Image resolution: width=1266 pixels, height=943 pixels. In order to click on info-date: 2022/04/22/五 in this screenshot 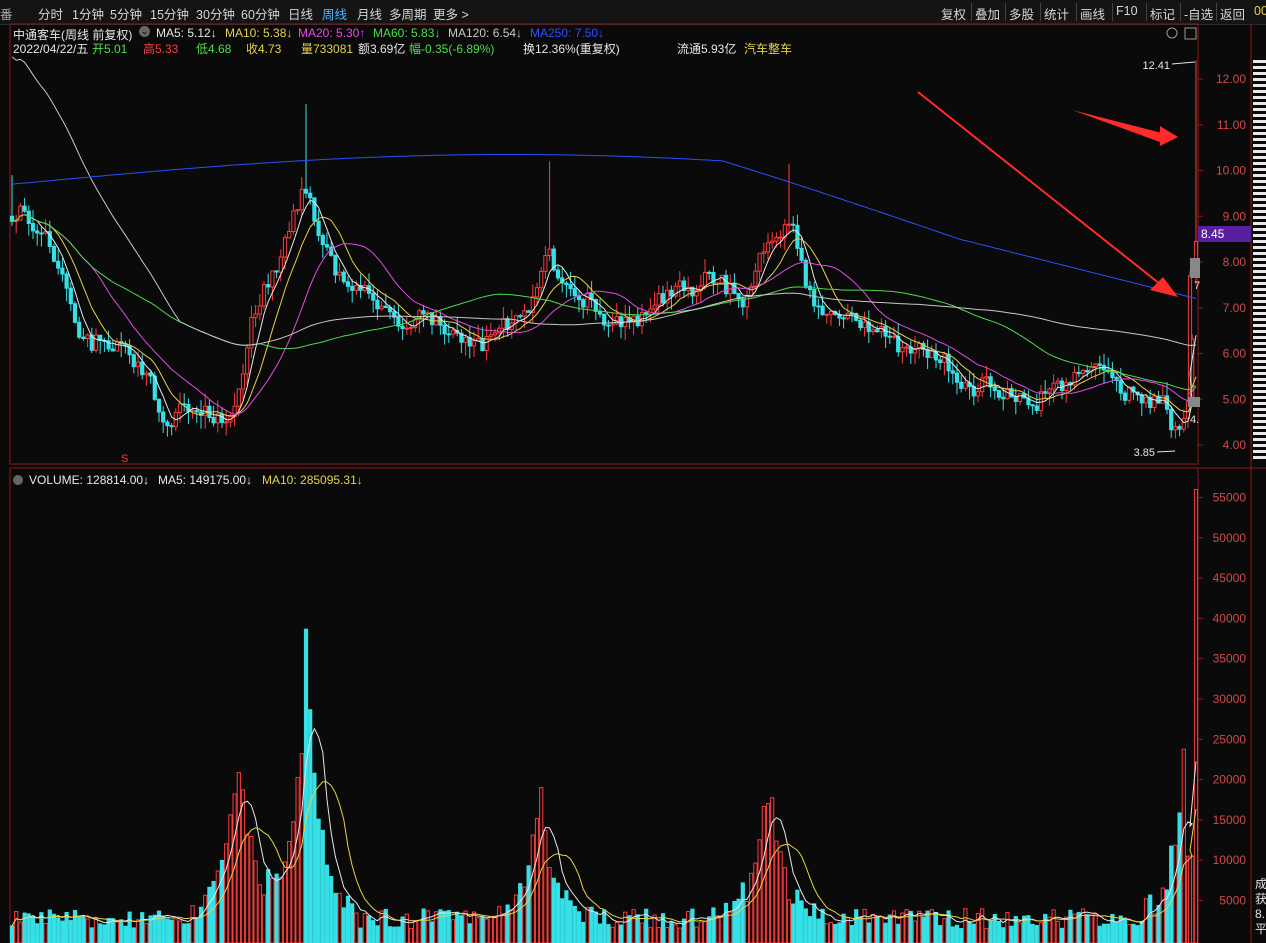, I will do `click(51, 49)`.